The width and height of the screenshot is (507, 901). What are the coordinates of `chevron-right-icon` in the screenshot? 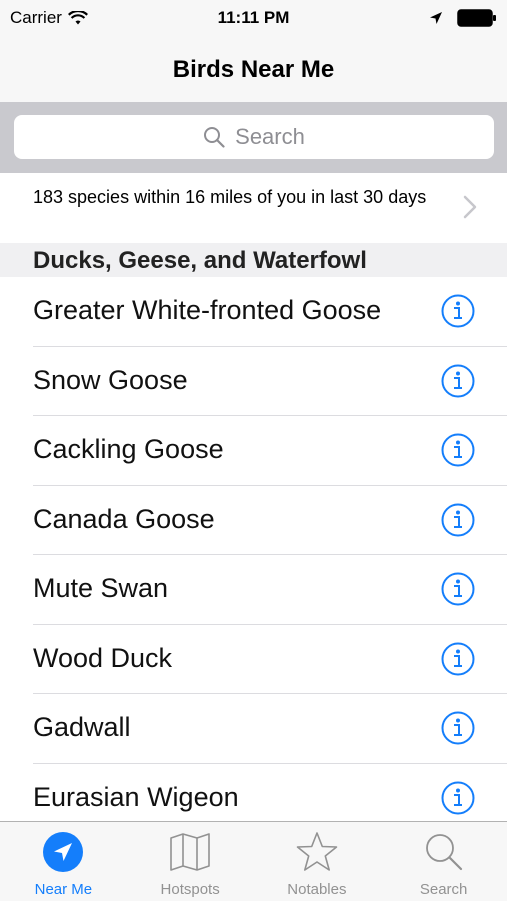 It's located at (470, 207).